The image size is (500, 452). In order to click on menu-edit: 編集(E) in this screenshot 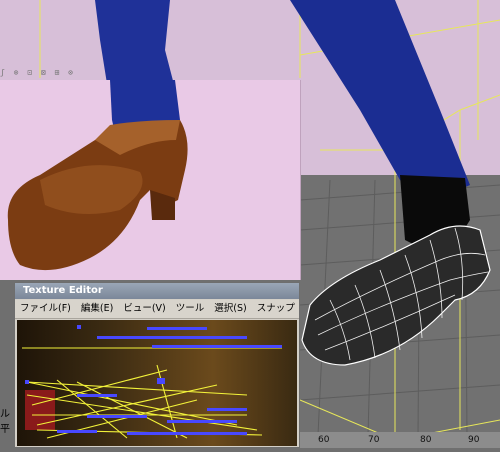, I will do `click(97, 309)`.